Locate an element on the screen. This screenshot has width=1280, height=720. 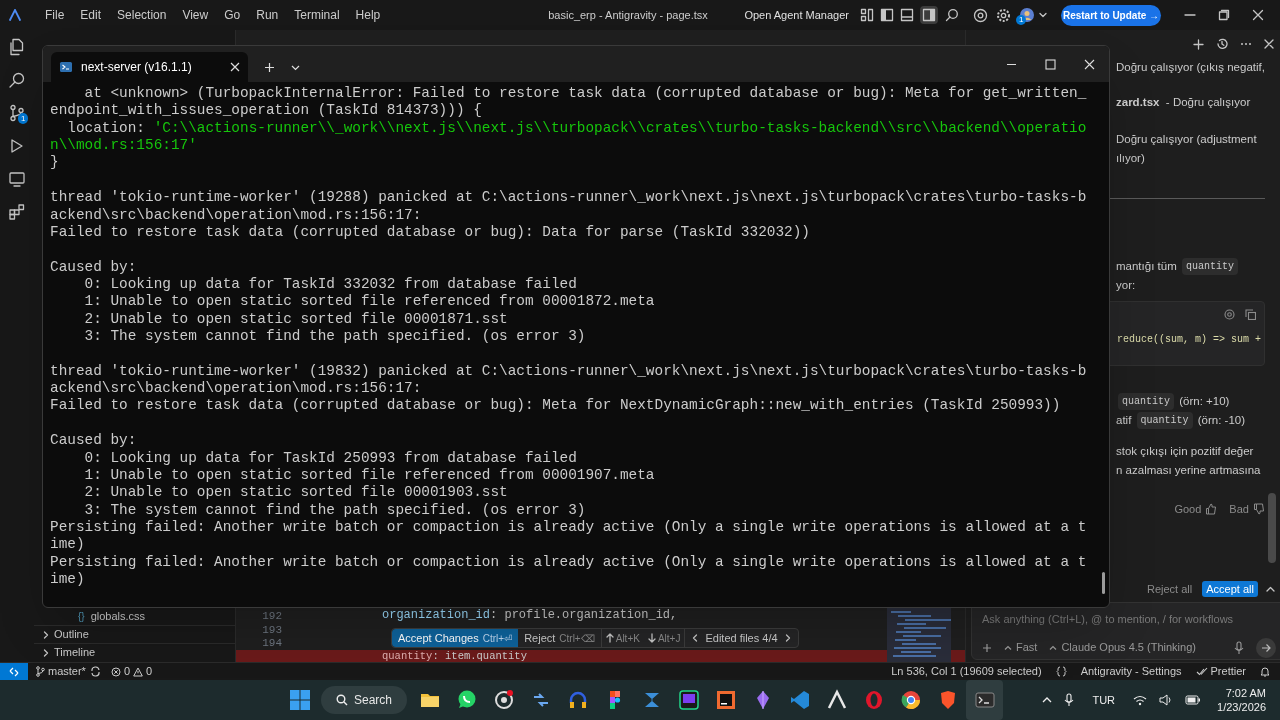
chat-text: Doğru çalışıyor (çıkış negatif, is located at coordinates (1190, 67).